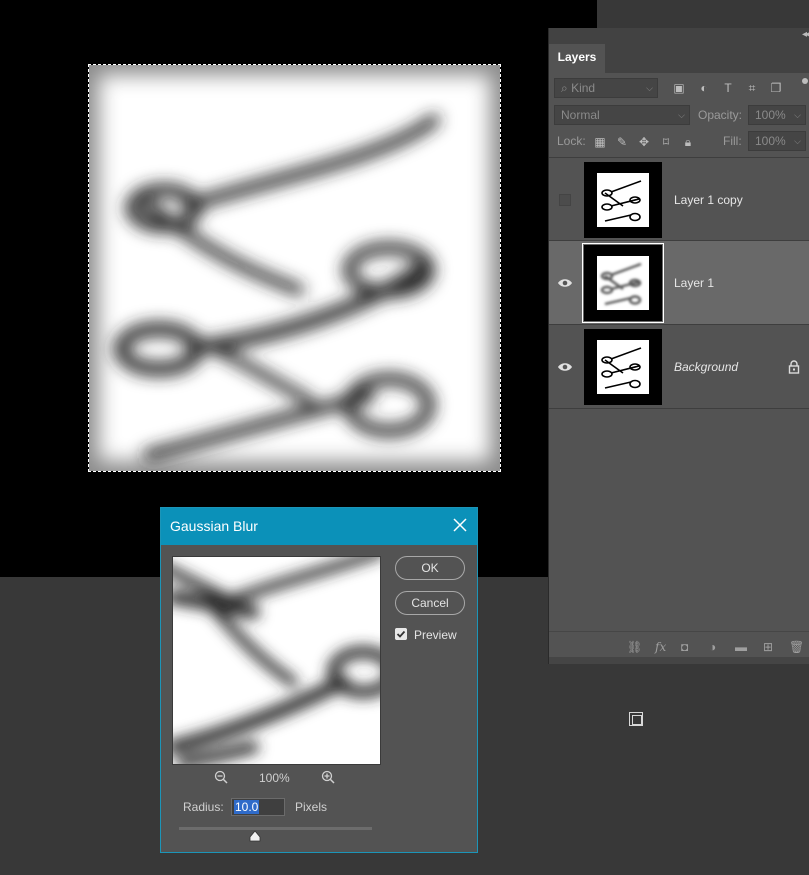  Describe the element at coordinates (623, 283) in the screenshot. I see `thumbnail-selection-frame` at that location.